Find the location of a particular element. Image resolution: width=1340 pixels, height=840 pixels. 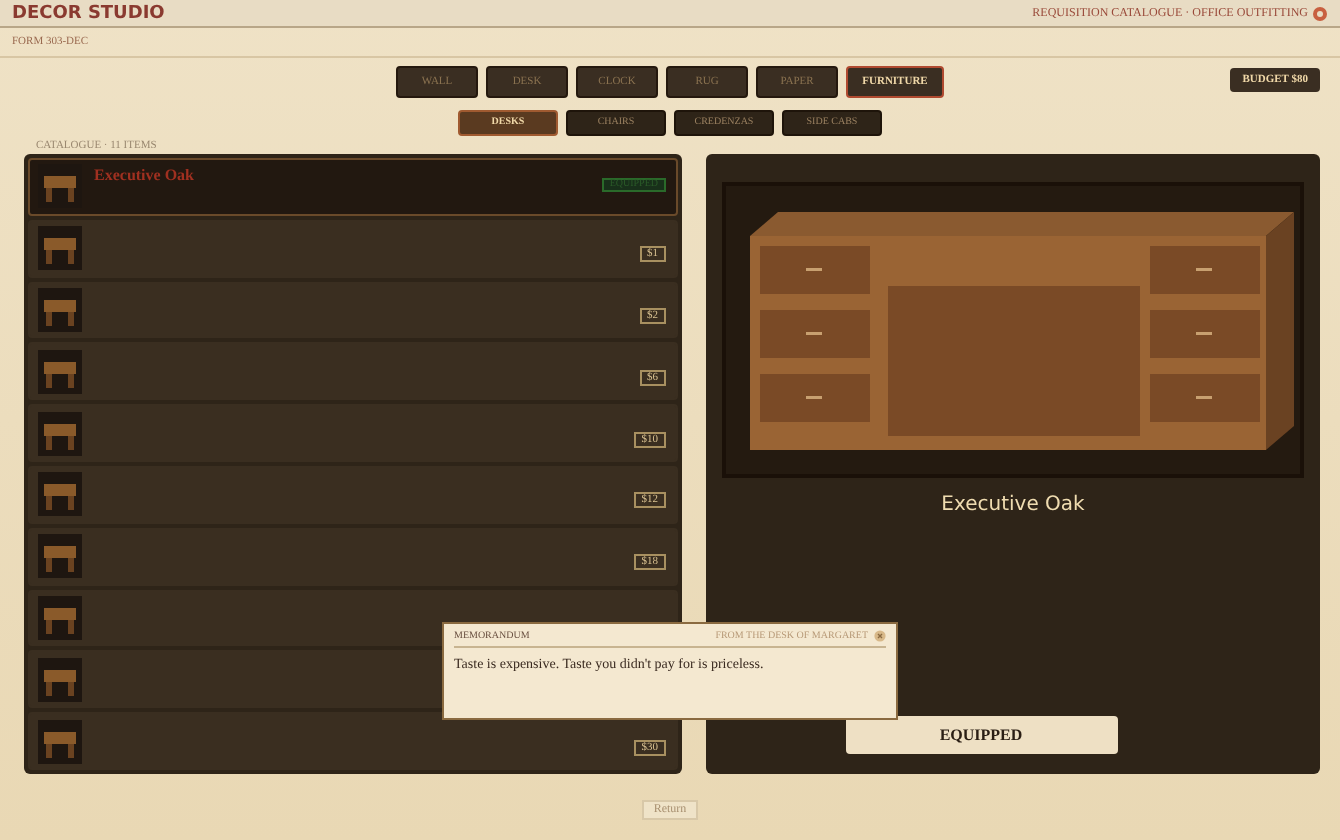

equipped-button: EQUIPPED is located at coordinates (981, 735).